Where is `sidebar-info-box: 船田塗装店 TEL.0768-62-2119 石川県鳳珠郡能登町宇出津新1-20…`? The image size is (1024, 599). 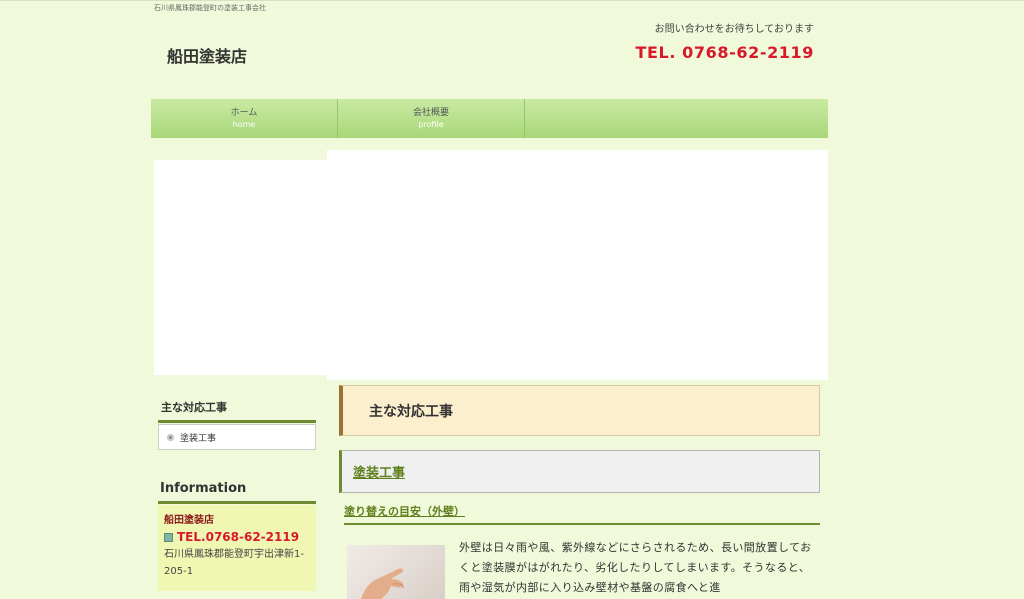 sidebar-info-box: 船田塗装店 TEL.0768-62-2119 石川県鳳珠郡能登町宇出津新1-20… is located at coordinates (237, 548).